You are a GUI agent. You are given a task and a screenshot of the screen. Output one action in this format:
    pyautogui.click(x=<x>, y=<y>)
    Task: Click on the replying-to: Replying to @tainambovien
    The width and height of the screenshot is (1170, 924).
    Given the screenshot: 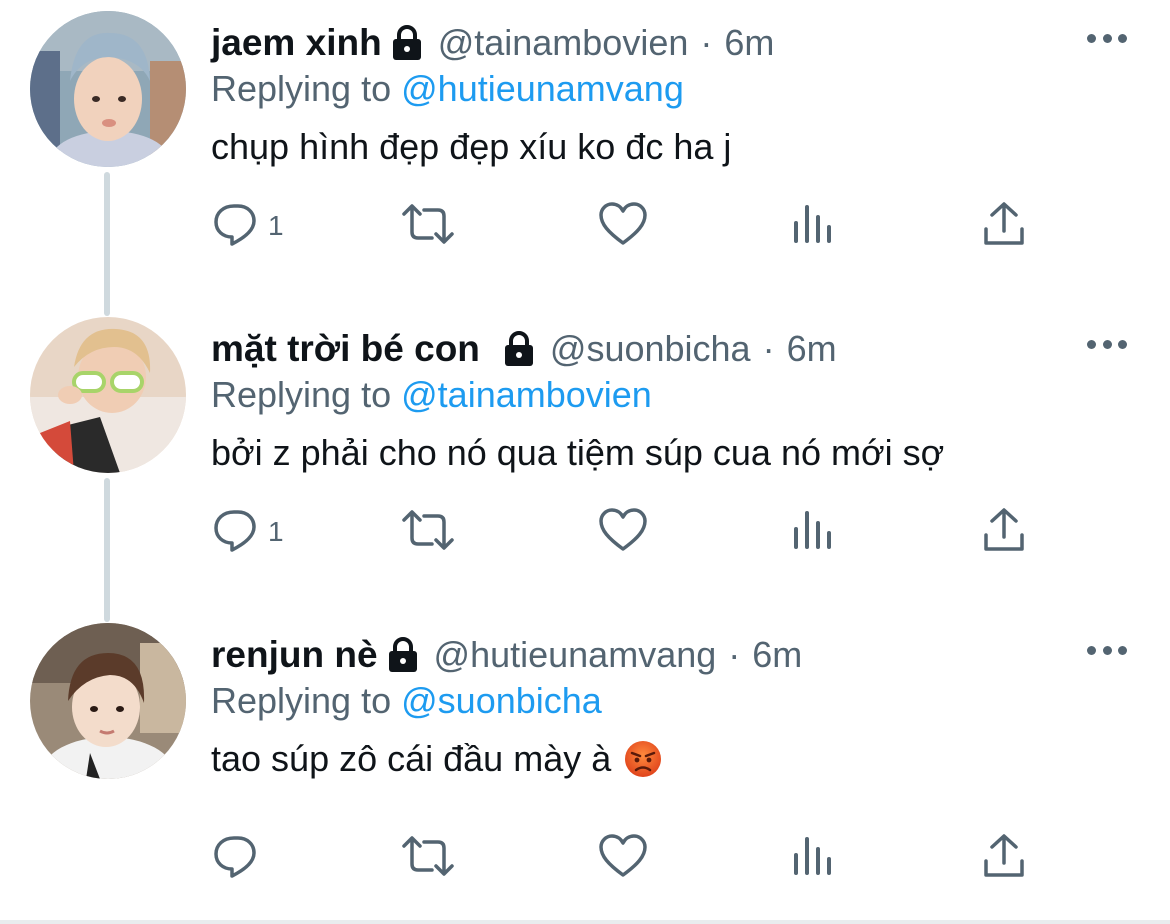 What is the action you would take?
    pyautogui.click(x=431, y=395)
    